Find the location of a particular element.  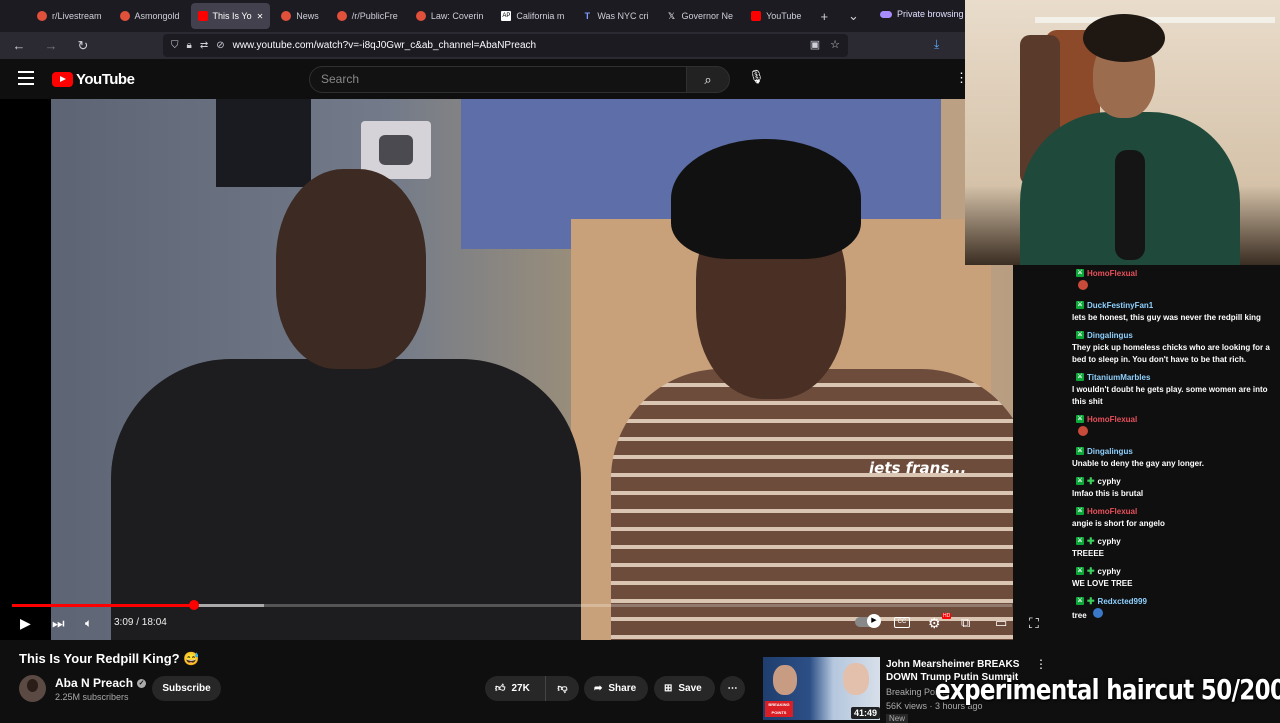

channel-name-row: Aba N Preach ✓ is located at coordinates (101, 683).